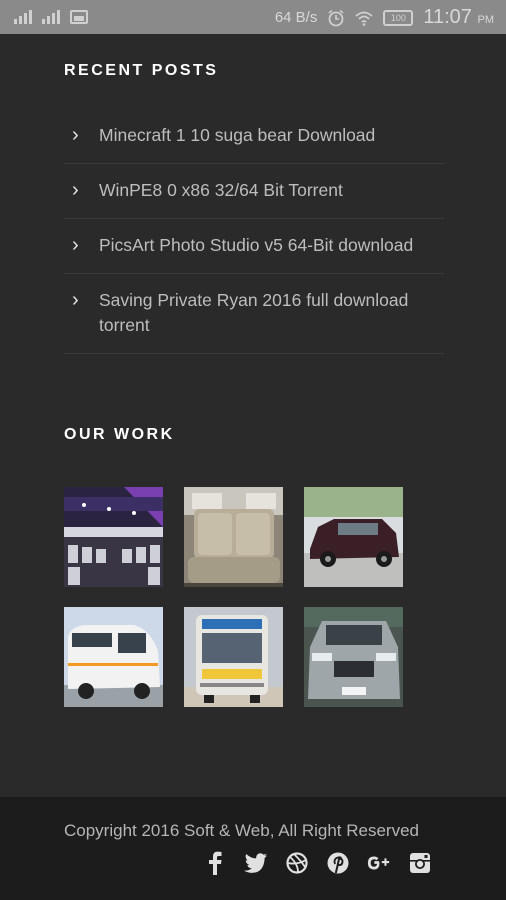 The image size is (506, 900). Describe the element at coordinates (256, 863) in the screenshot. I see `twitter-icon` at that location.